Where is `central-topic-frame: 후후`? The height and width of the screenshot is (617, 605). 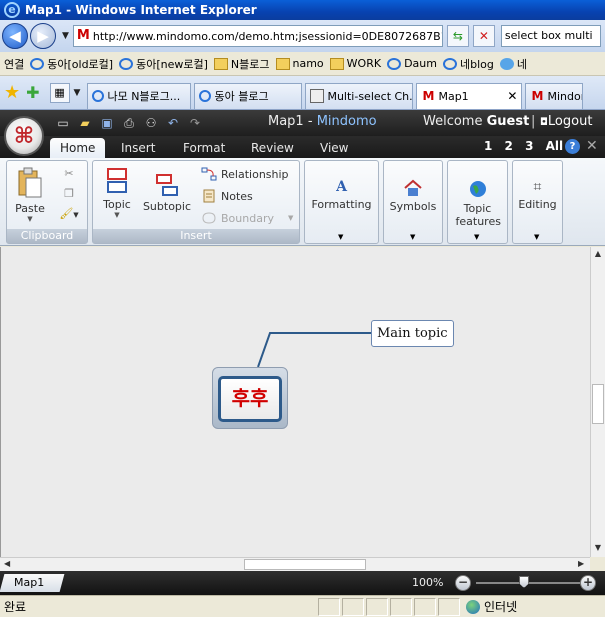 central-topic-frame: 후후 is located at coordinates (250, 398).